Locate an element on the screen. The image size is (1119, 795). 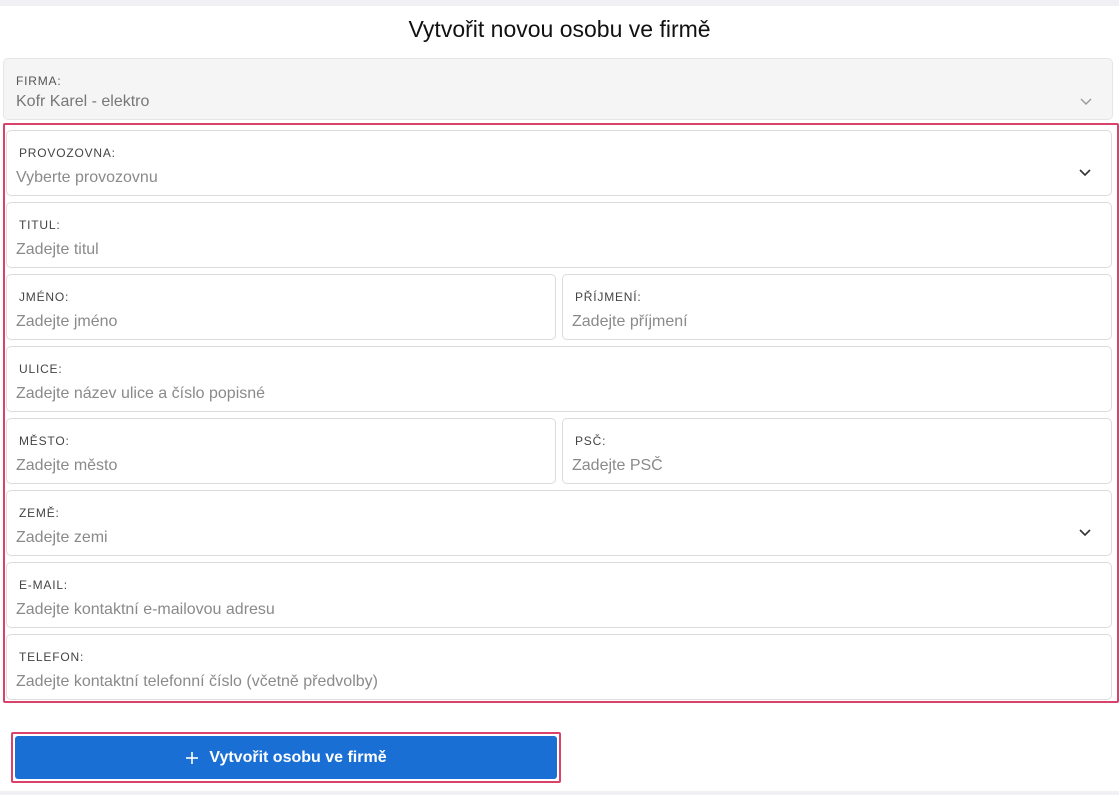
ulice-placeholder: Zadejte název ulice a číslo popisné is located at coordinates (141, 393).